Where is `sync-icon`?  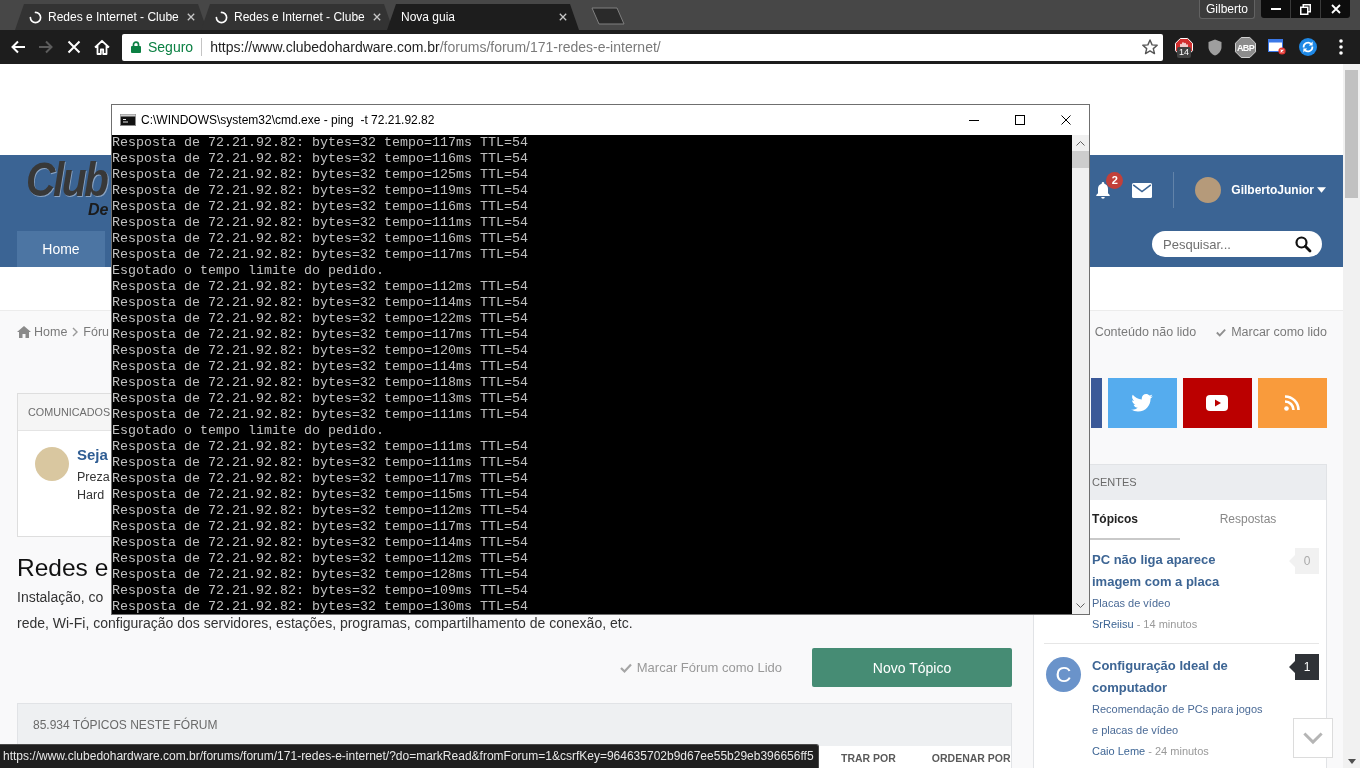
sync-icon is located at coordinates (1307, 47).